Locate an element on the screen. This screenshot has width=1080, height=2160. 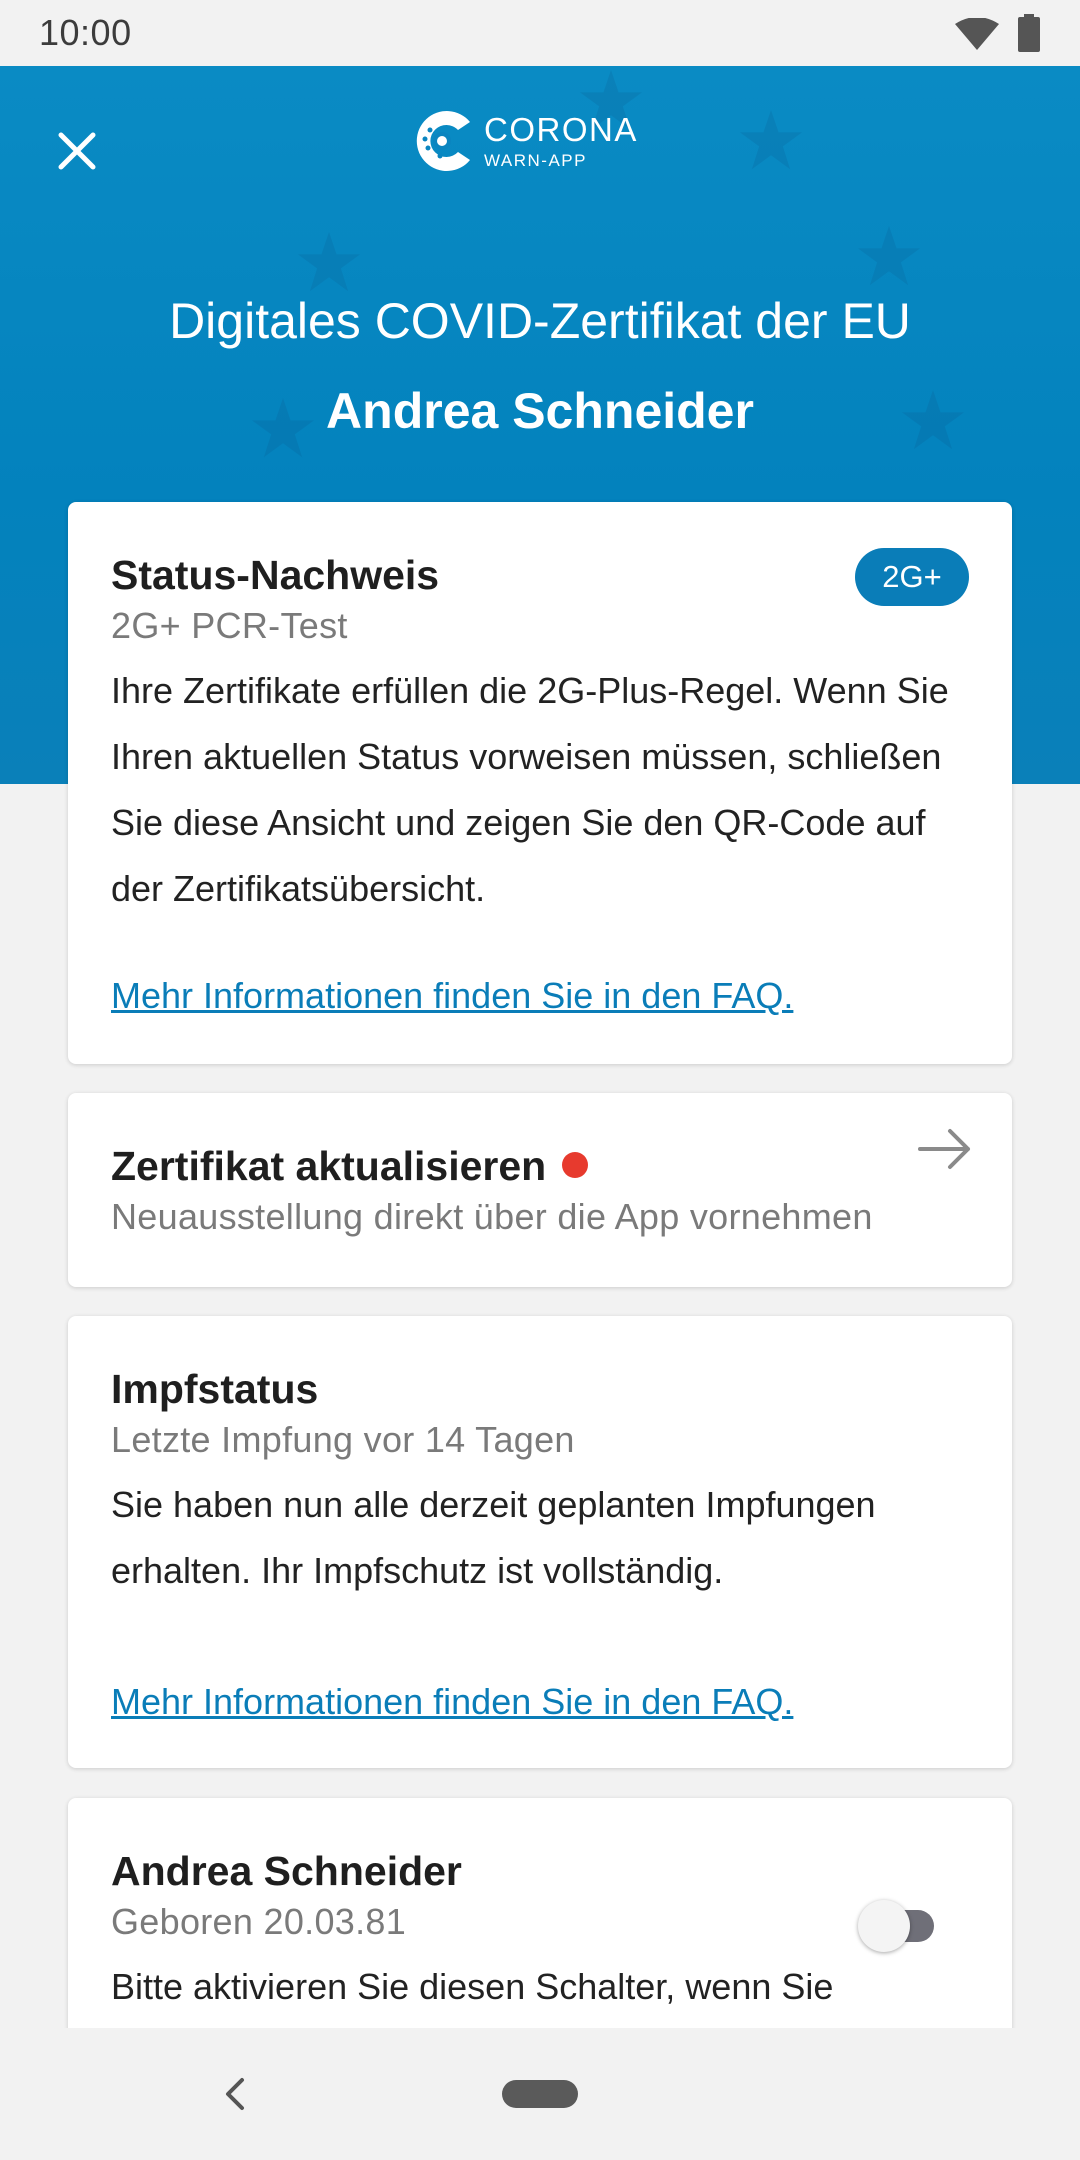
update-card-title-row: Zertifikat aktualisieren is located at coordinates (540, 1166).